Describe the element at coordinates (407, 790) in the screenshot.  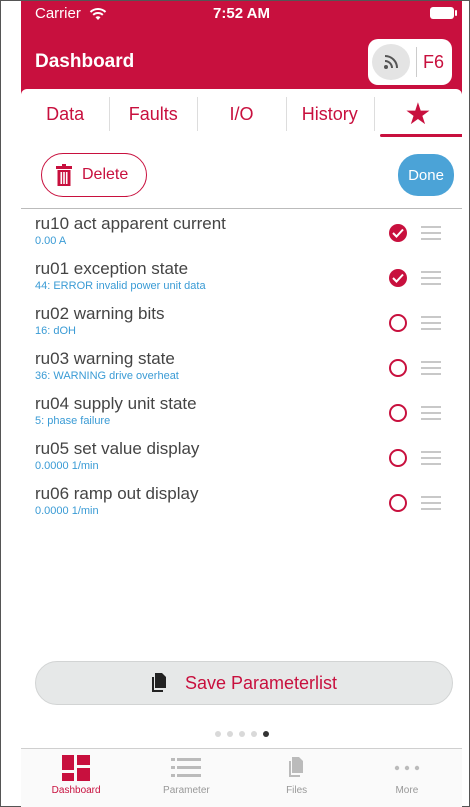
I see `bottom-tab-label: More` at that location.